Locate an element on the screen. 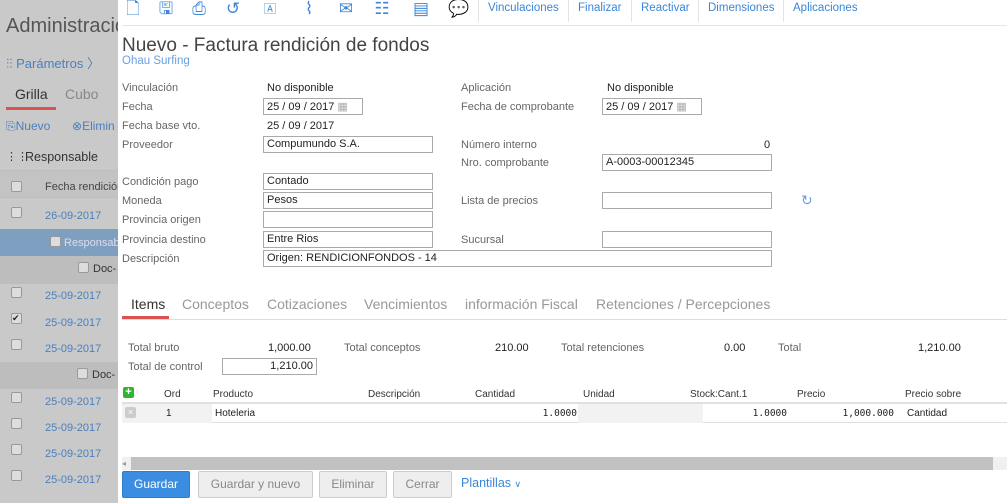 The height and width of the screenshot is (503, 1007). tab-grilla: Grilla is located at coordinates (31, 94).